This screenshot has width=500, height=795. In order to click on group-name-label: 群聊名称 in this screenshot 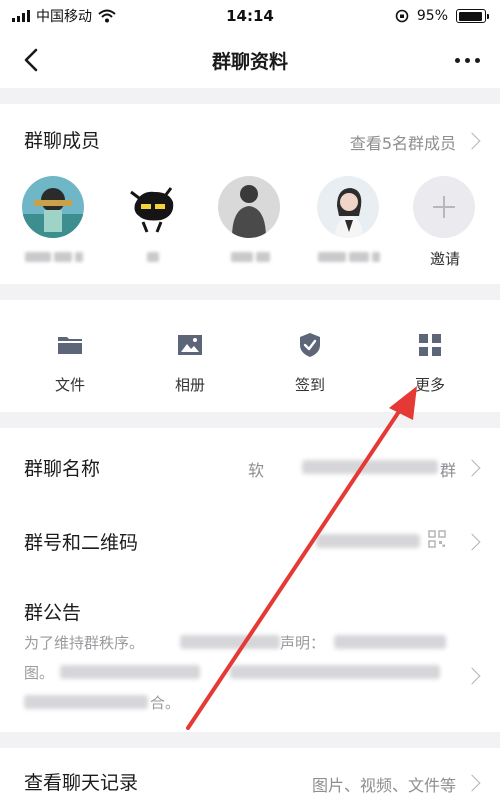, I will do `click(62, 469)`.